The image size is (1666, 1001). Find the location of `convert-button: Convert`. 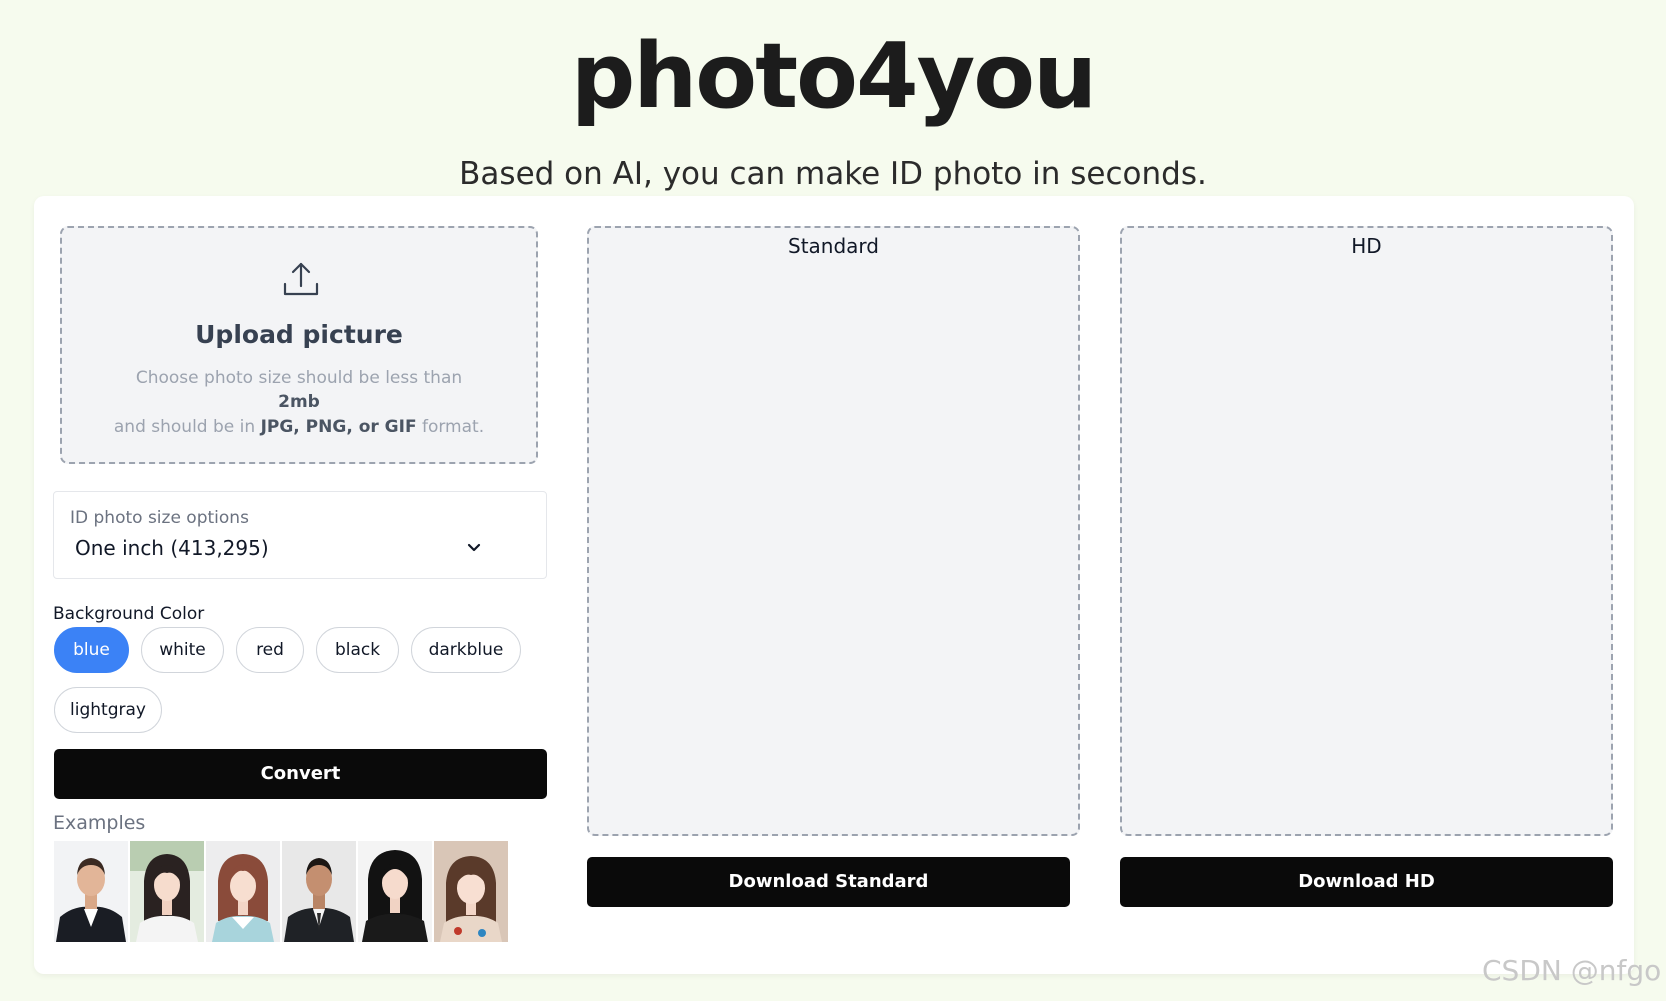

convert-button: Convert is located at coordinates (300, 774).